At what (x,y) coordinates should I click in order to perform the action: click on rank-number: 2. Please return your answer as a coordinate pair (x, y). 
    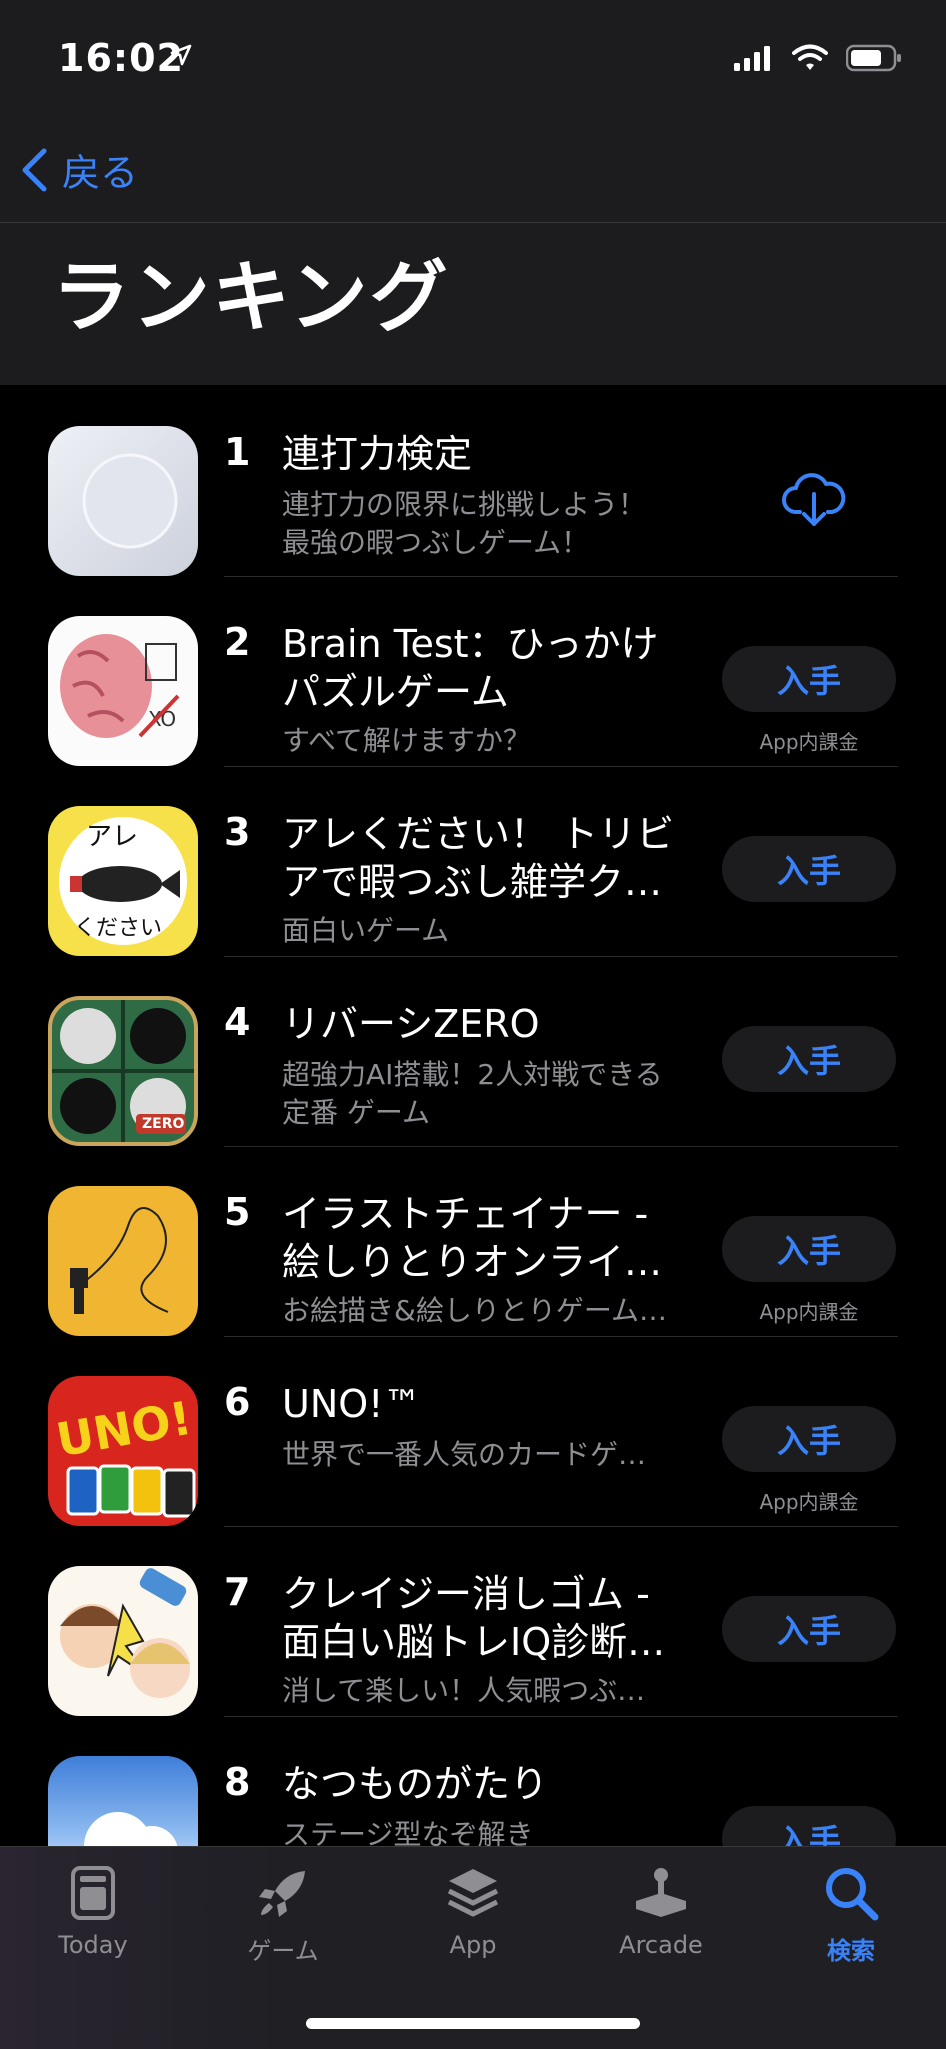
    Looking at the image, I should click on (237, 642).